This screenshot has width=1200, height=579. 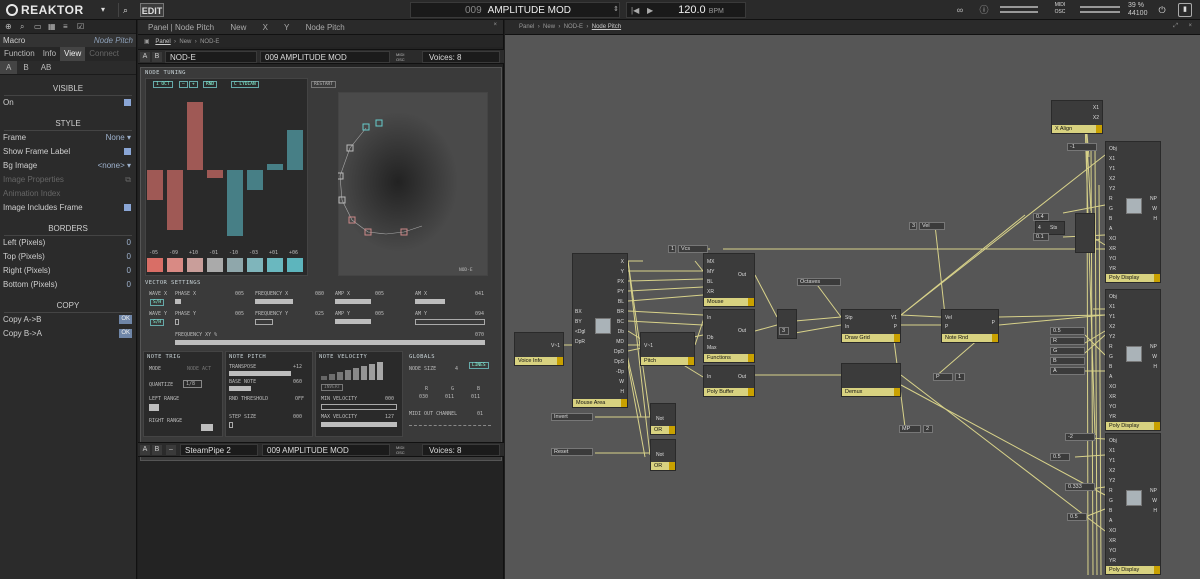 What do you see at coordinates (1154, 501) in the screenshot?
I see `pd3-out-w: W` at bounding box center [1154, 501].